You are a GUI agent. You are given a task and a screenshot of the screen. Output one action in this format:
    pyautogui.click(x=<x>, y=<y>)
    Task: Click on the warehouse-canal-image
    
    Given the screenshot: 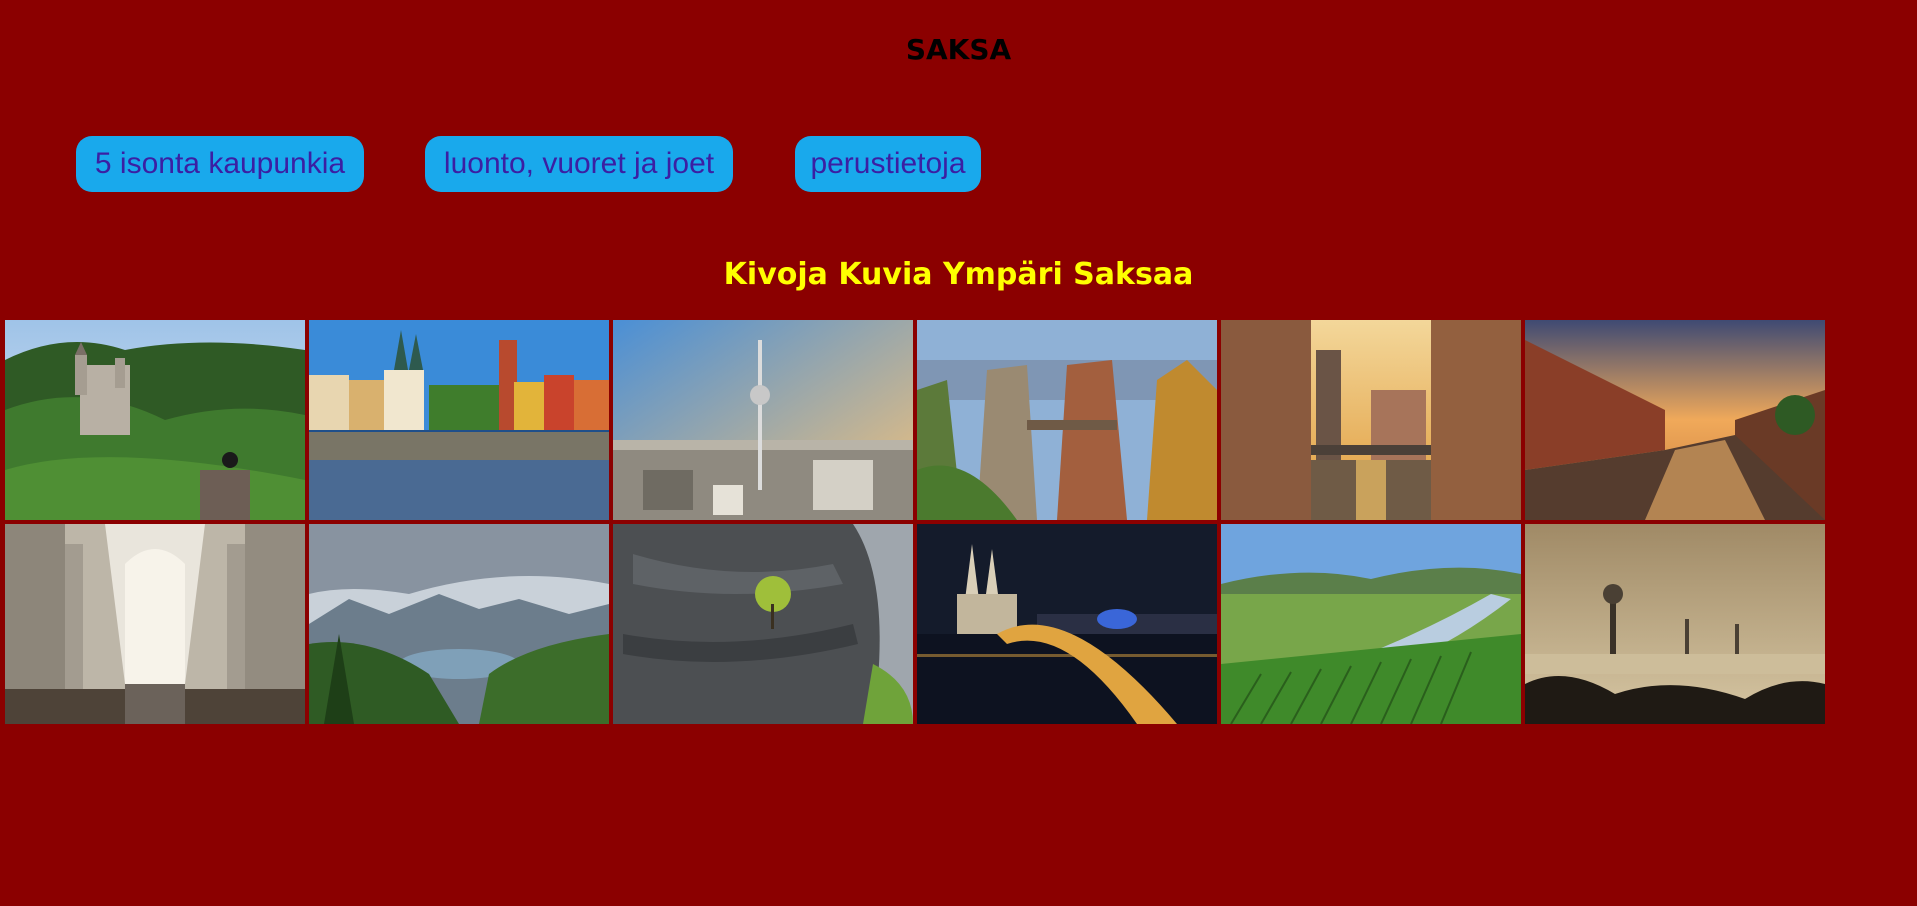 What is the action you would take?
    pyautogui.click(x=1371, y=420)
    